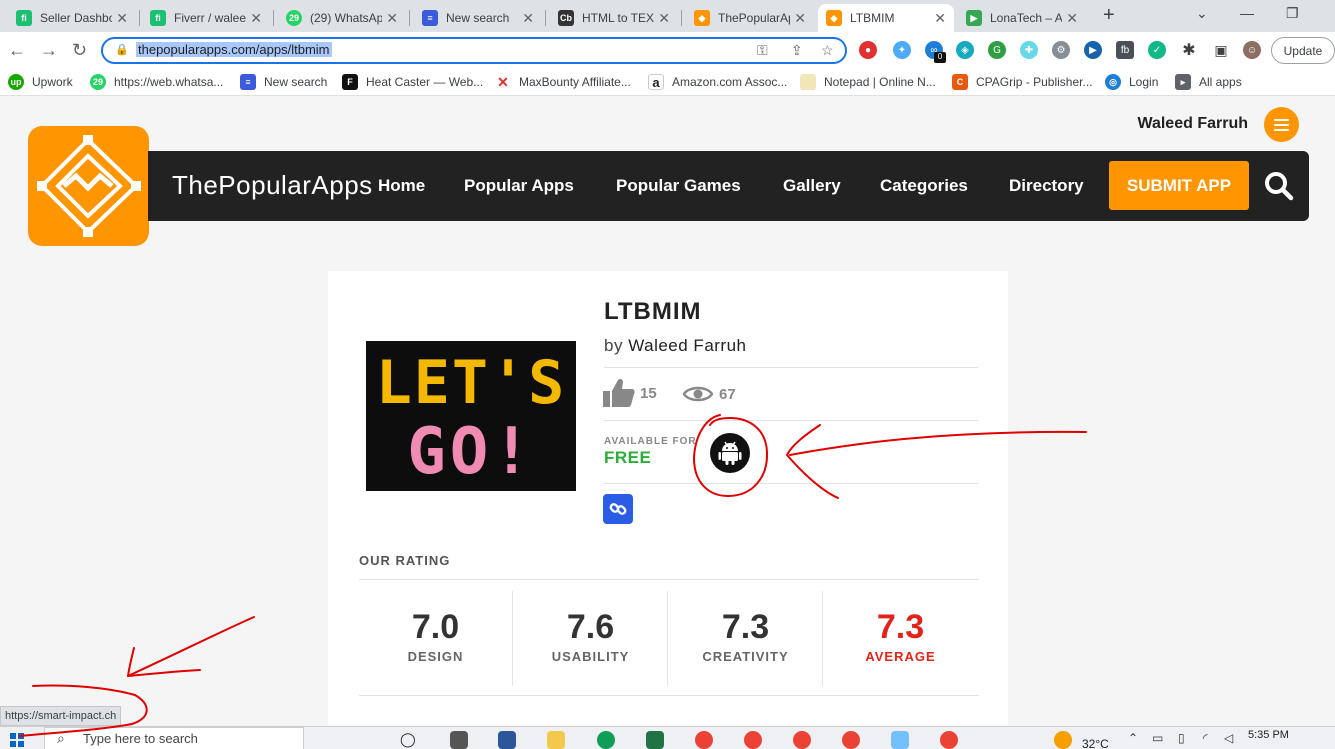  What do you see at coordinates (17, 741) in the screenshot?
I see `windows-start-icon` at bounding box center [17, 741].